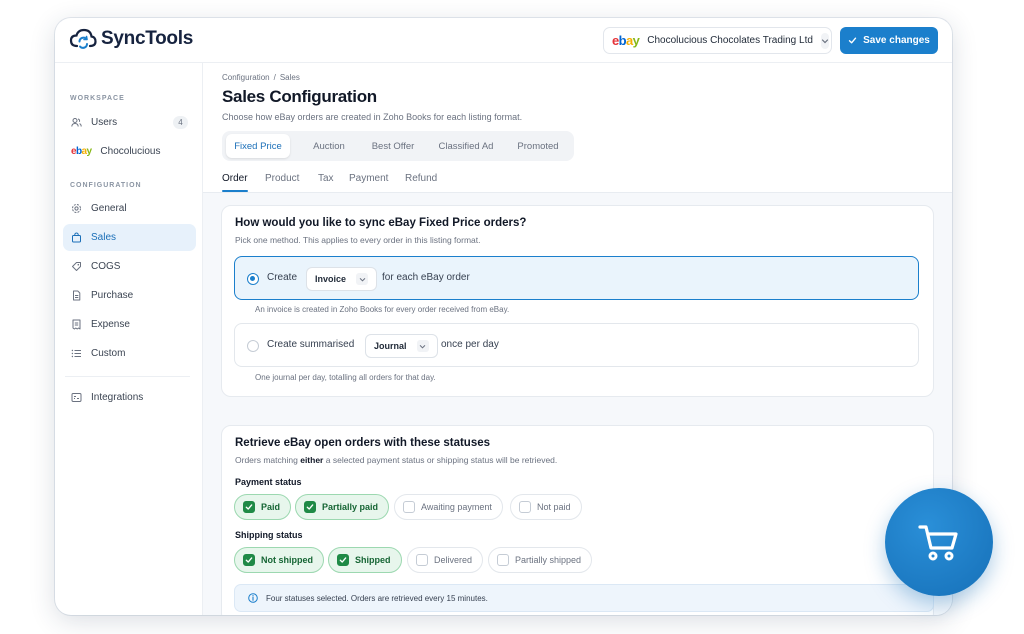 The image size is (1024, 634). I want to click on save-changes-label: Save changes, so click(896, 40).